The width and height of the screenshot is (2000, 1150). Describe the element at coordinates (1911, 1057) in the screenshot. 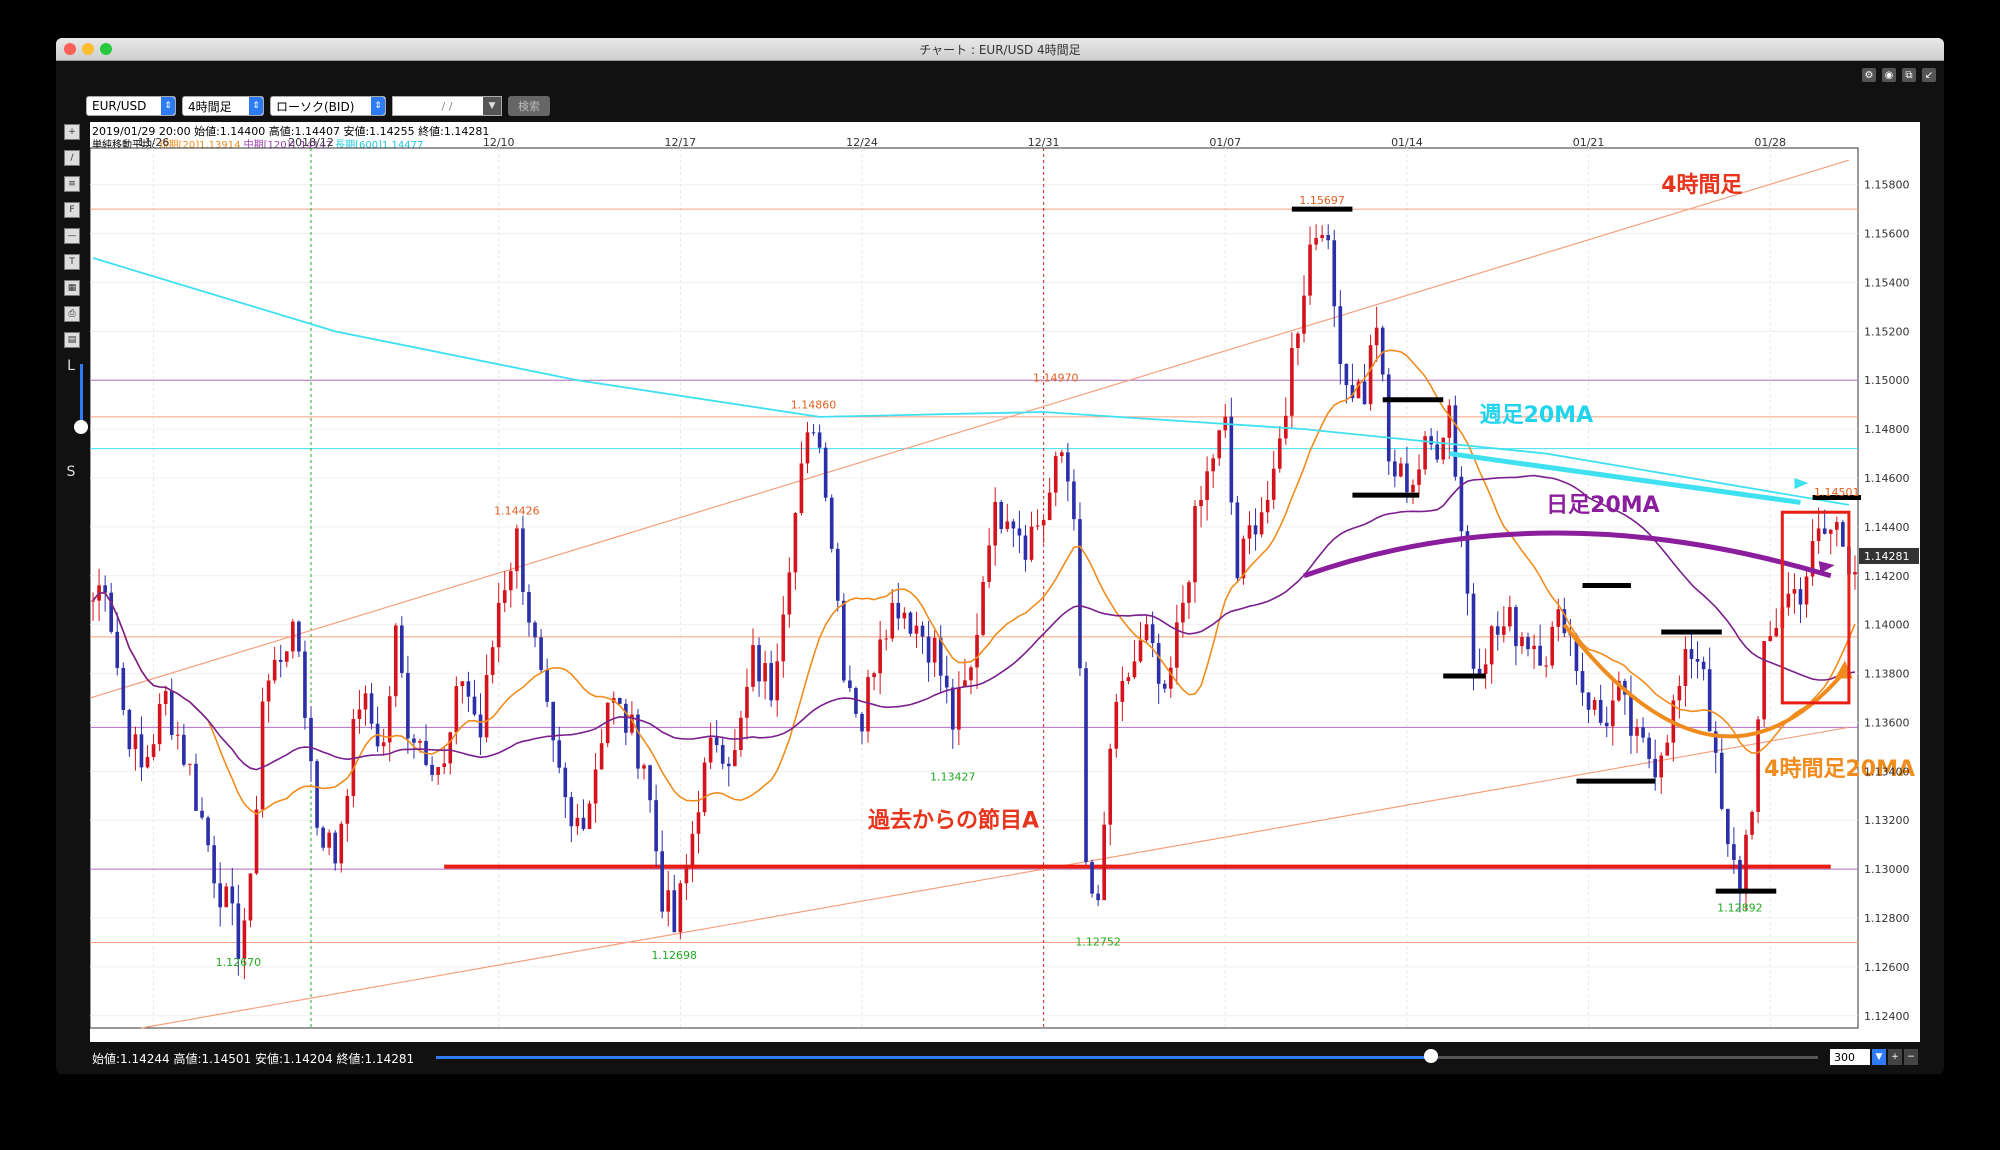

I see `minus-icon: −` at that location.